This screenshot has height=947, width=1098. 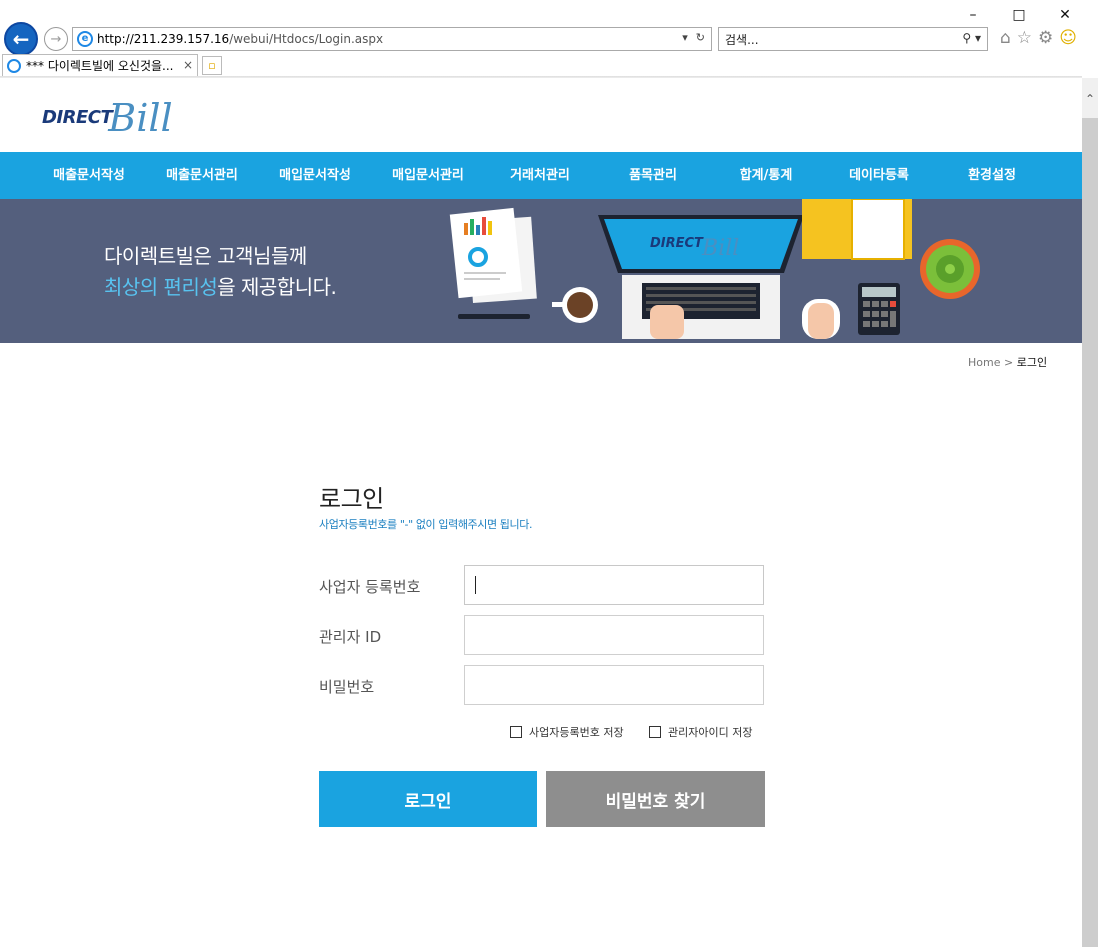 I want to click on password-label: 비밀번호, so click(x=347, y=687).